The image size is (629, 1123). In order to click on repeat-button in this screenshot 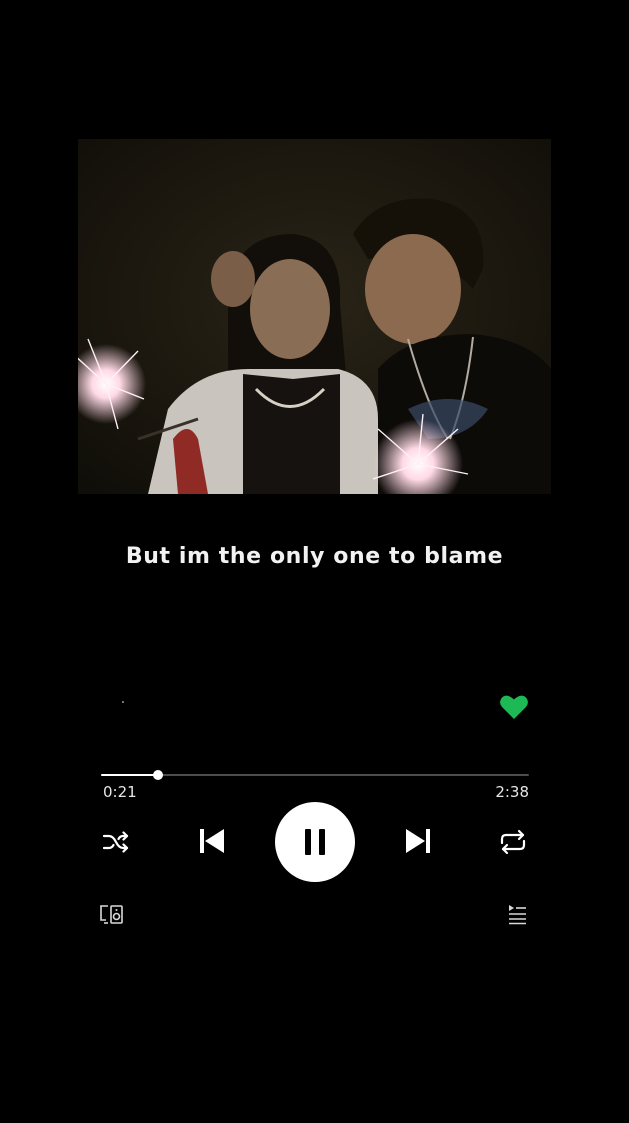, I will do `click(513, 842)`.